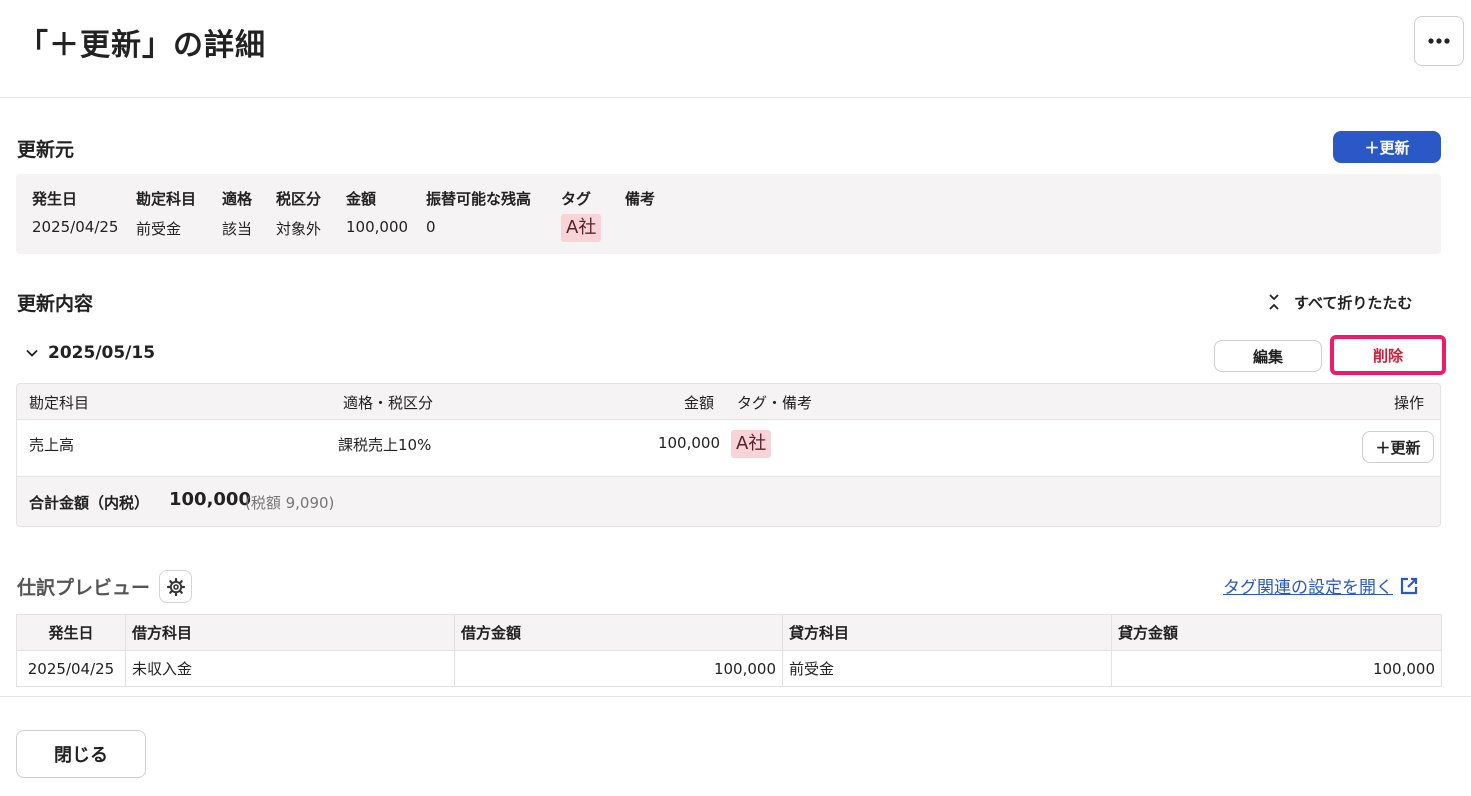 The height and width of the screenshot is (796, 1471). What do you see at coordinates (735, 49) in the screenshot?
I see `dialog-header: 「＋更新」の詳細` at bounding box center [735, 49].